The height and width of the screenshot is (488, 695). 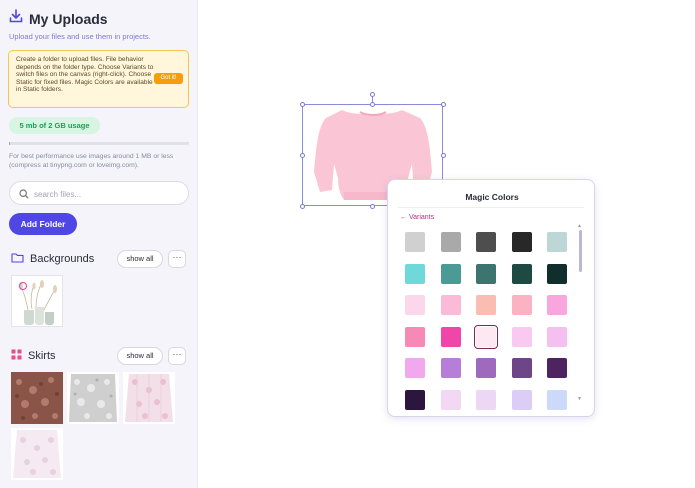 I want to click on search-input, so click(x=104, y=194).